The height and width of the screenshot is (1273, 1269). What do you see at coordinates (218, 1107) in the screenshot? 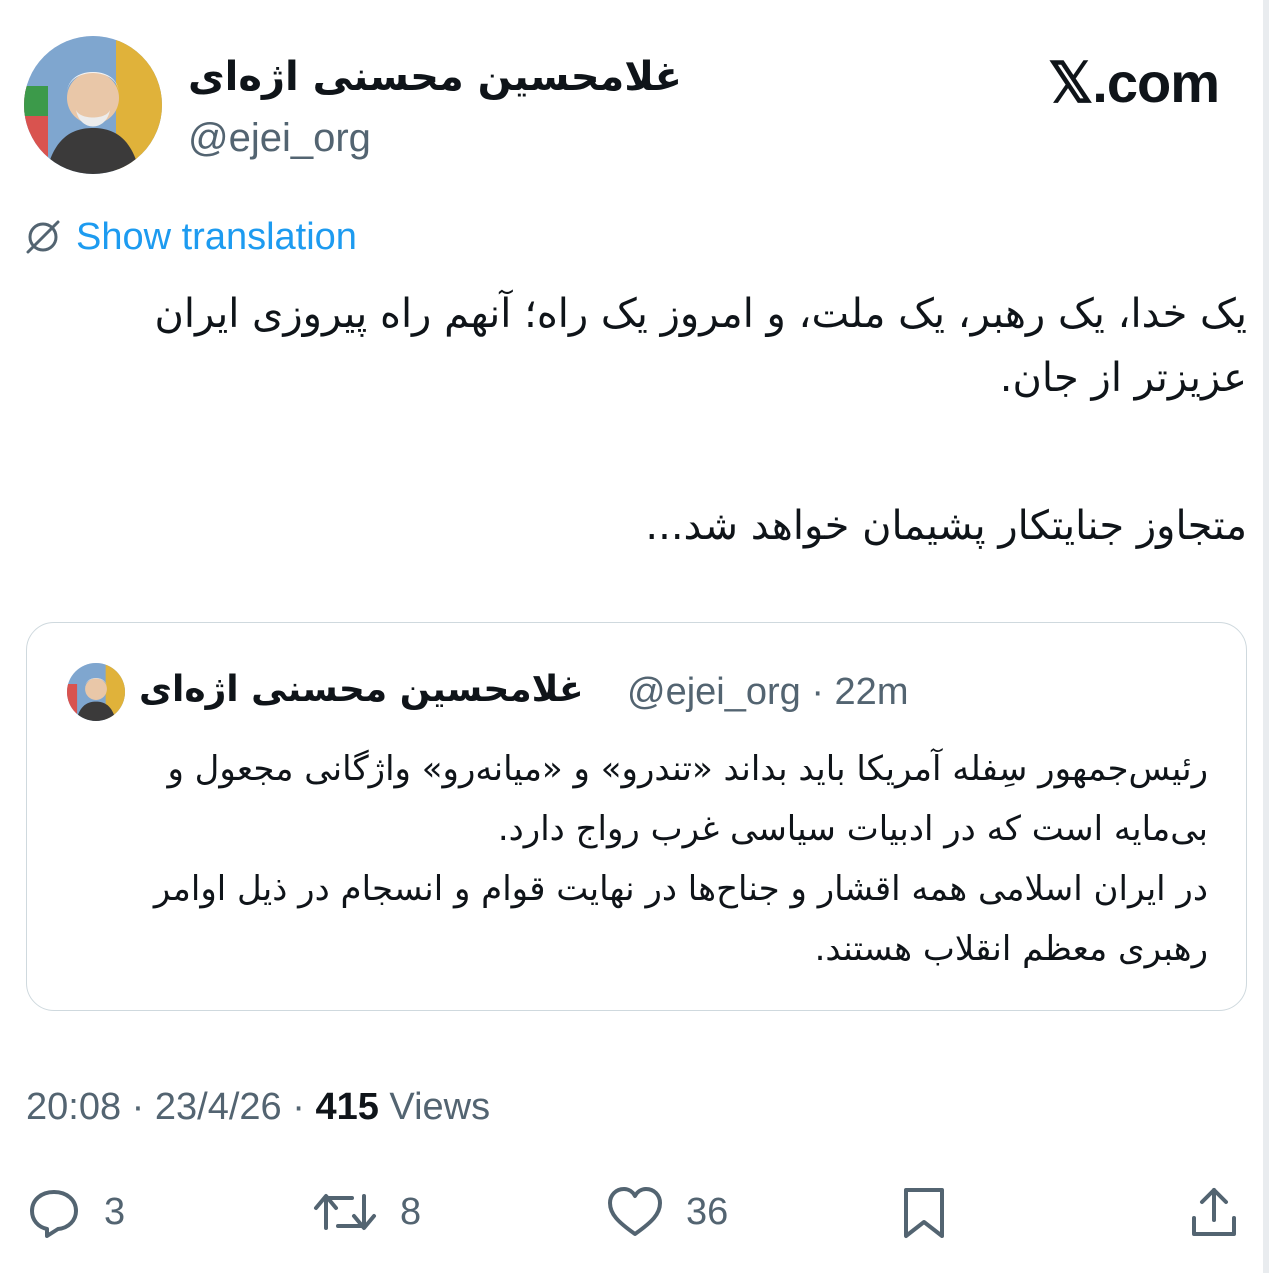
I see `tweet-date: 23/4/26` at bounding box center [218, 1107].